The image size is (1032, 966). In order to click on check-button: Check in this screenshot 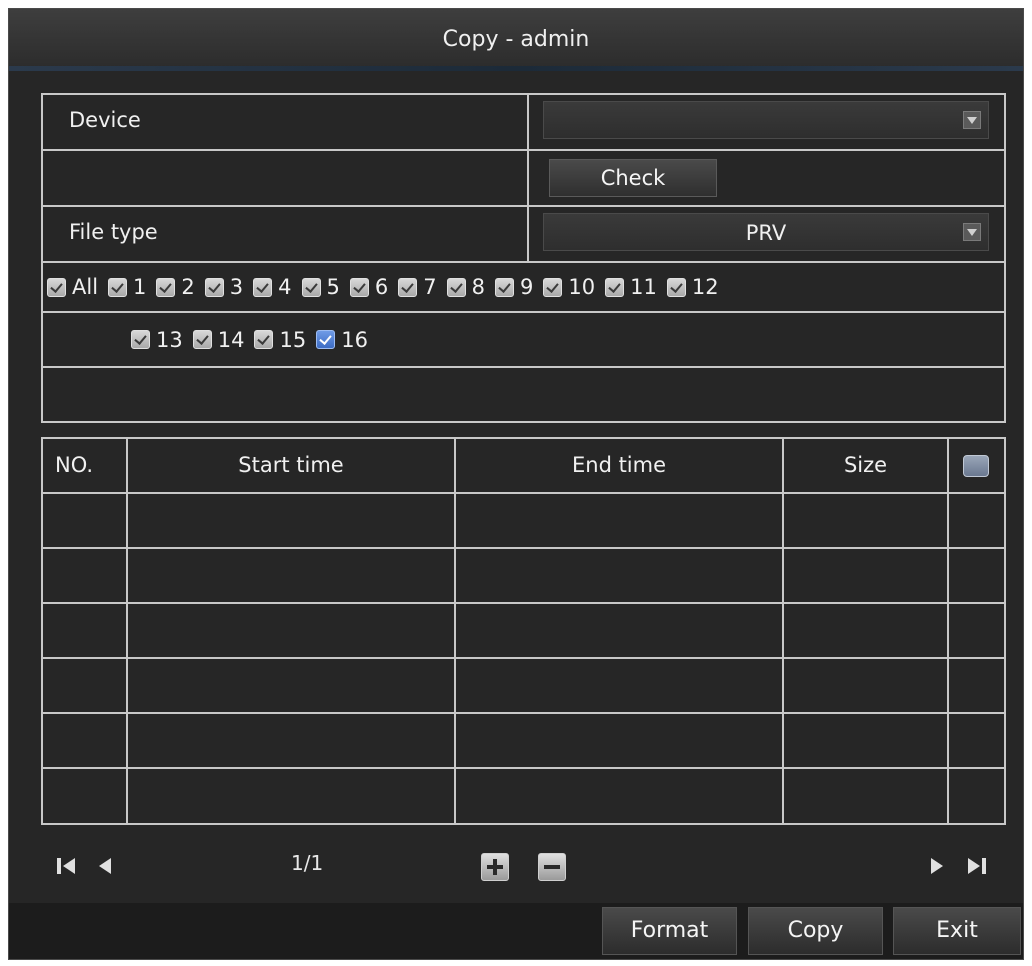, I will do `click(633, 178)`.